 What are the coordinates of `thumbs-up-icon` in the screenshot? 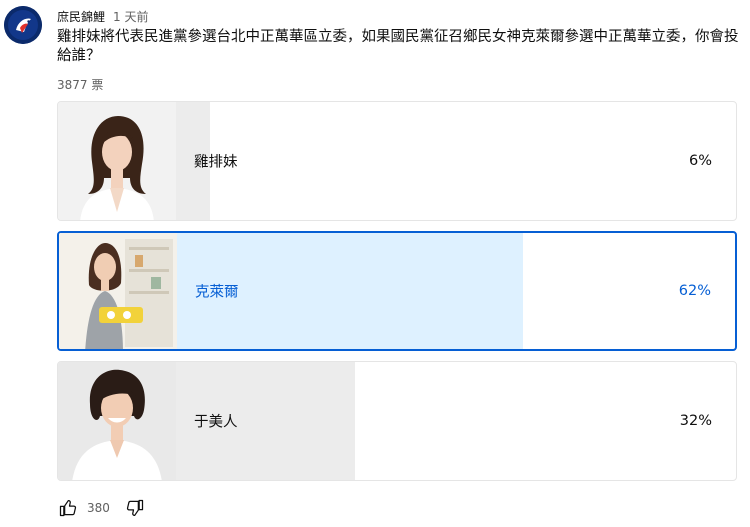 It's located at (68, 508).